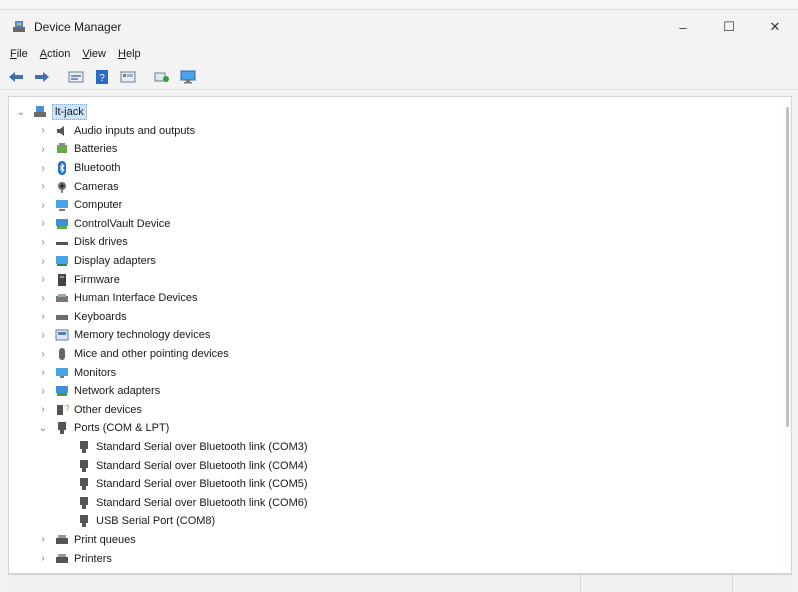 The width and height of the screenshot is (798, 592). Describe the element at coordinates (394, 131) in the screenshot. I see `tree-item-audio: › Audio inputs and outputs` at that location.